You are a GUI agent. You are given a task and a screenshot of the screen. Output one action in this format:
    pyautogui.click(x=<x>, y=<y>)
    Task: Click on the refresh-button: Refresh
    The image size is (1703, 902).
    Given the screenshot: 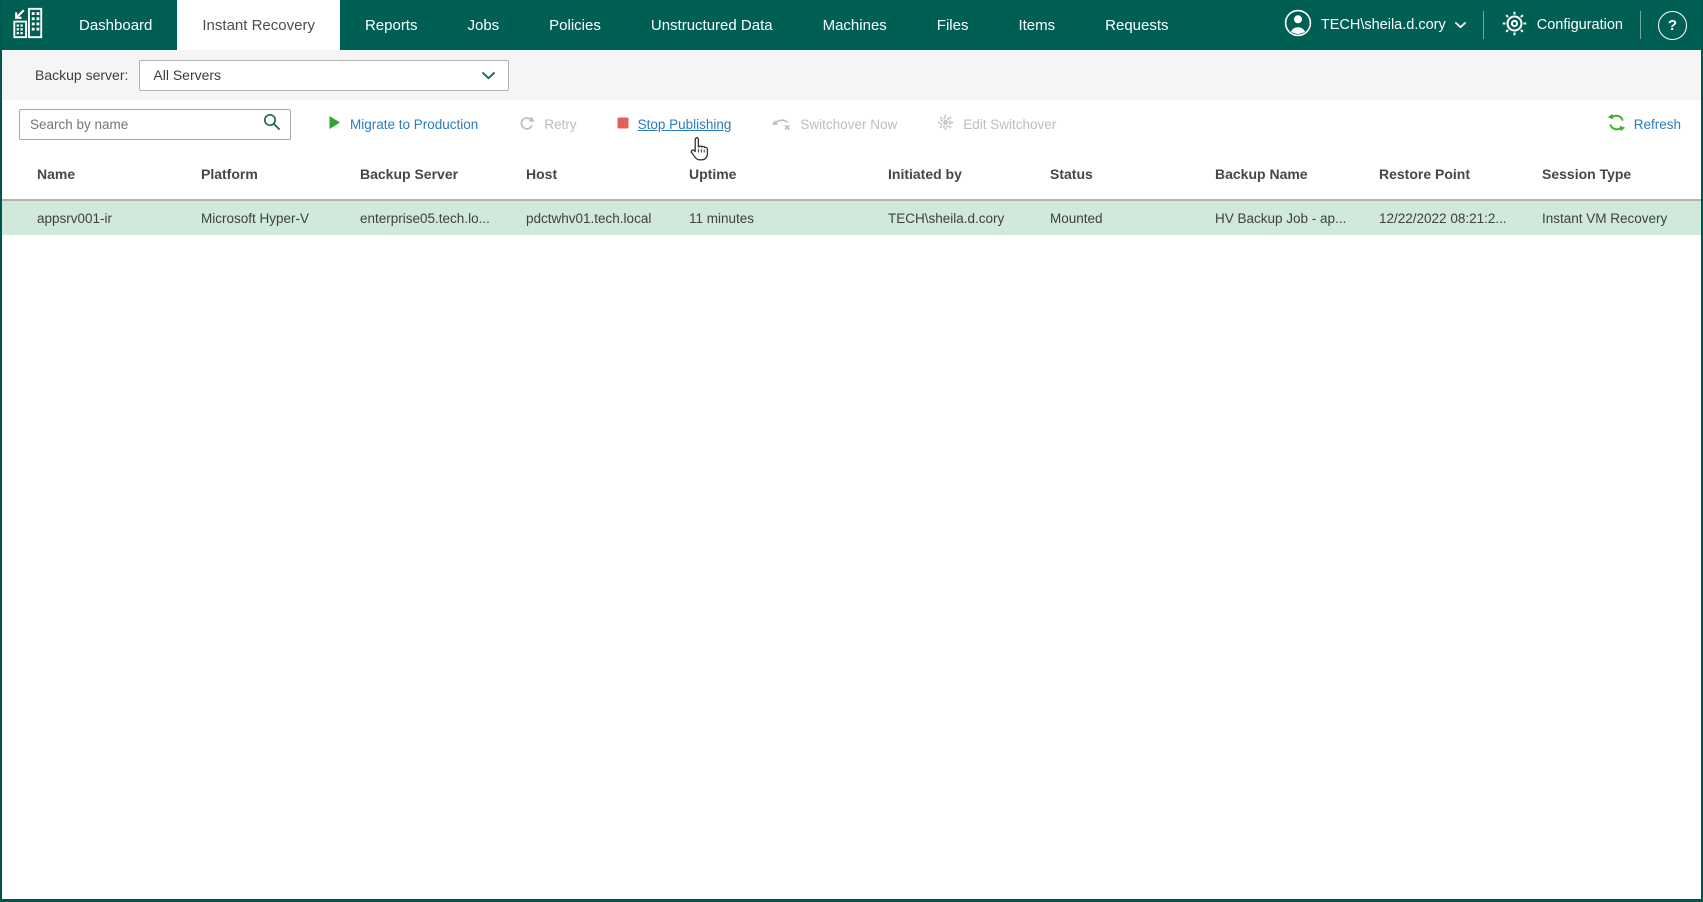 What is the action you would take?
    pyautogui.click(x=1644, y=124)
    